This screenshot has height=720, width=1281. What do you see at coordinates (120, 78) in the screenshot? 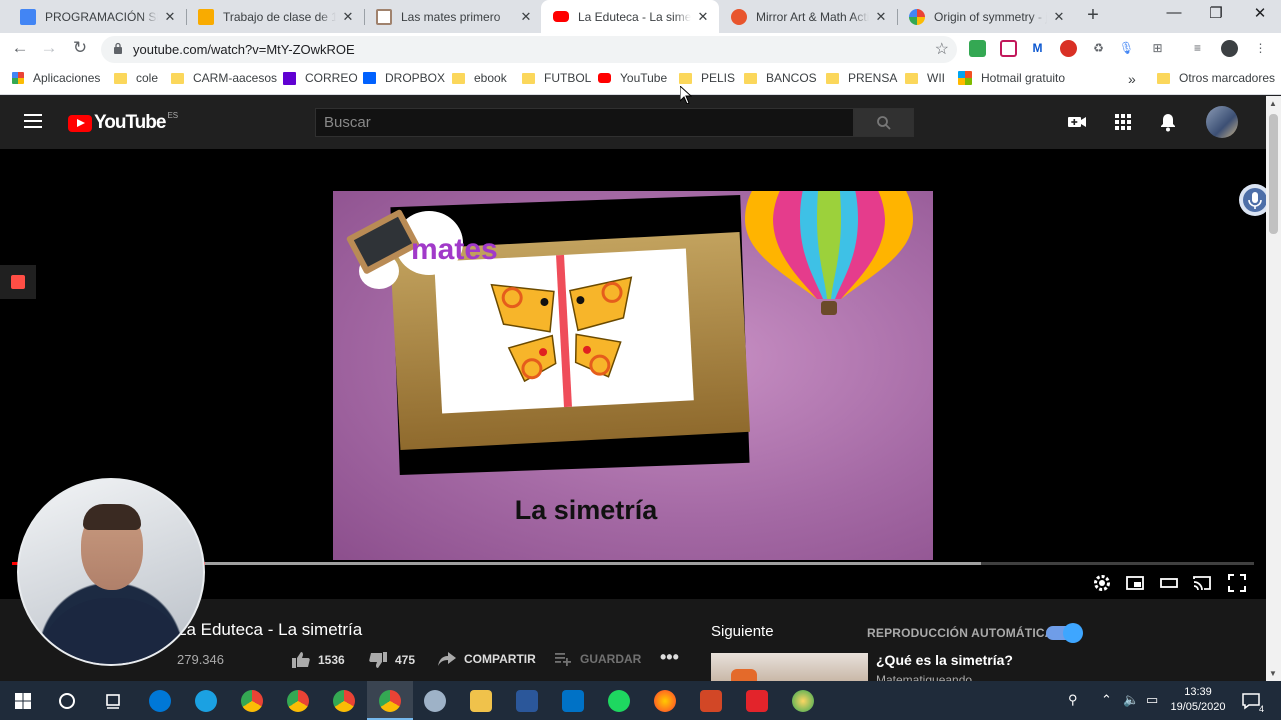
I see `folder-icon` at bounding box center [120, 78].